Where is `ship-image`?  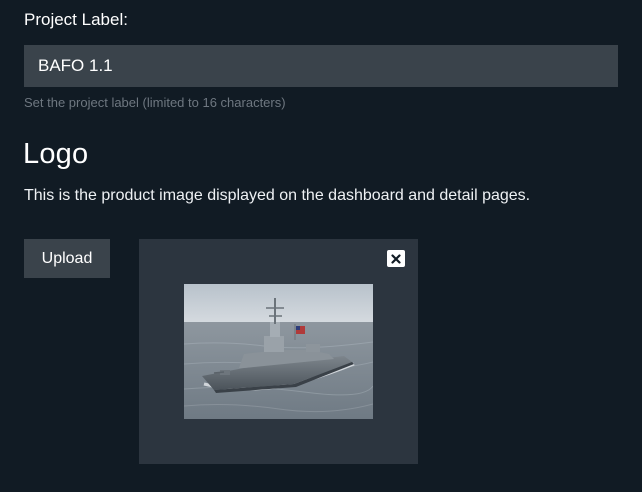 ship-image is located at coordinates (278, 351).